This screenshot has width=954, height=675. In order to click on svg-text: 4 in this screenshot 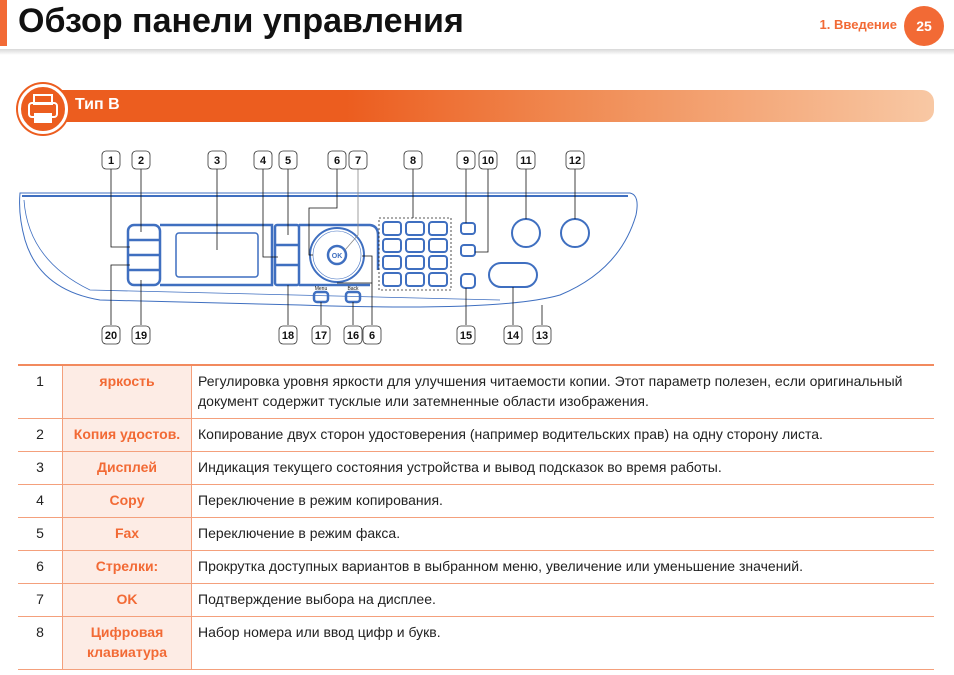, I will do `click(263, 161)`.